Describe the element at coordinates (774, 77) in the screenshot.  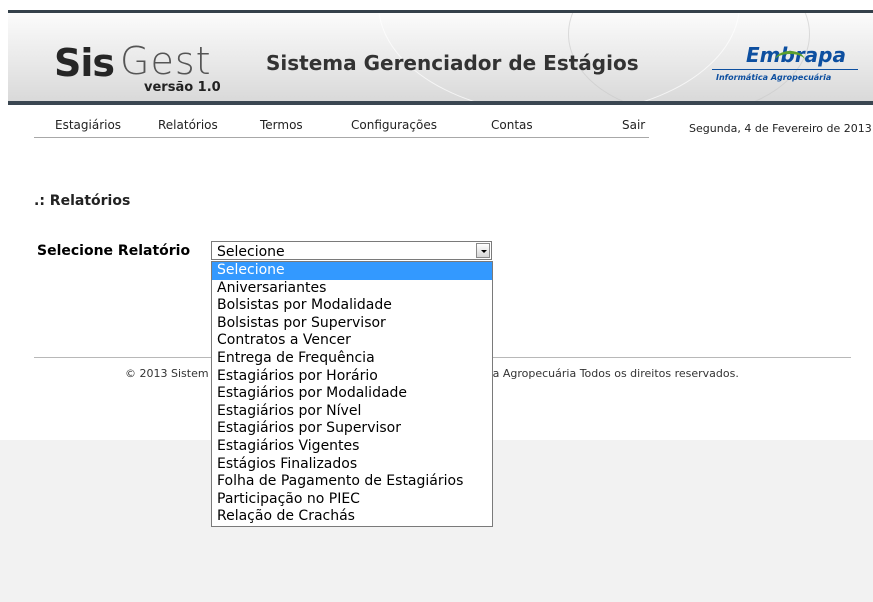
I see `embrapa-subtitle: Informática Agropecuária` at that location.